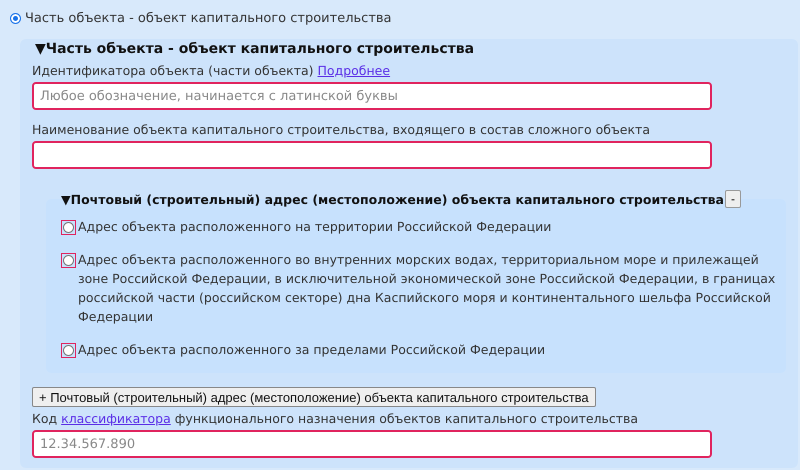 The height and width of the screenshot is (470, 800). I want to click on input-field: Любое обозначение, начинается с латинской буквы, so click(372, 96).